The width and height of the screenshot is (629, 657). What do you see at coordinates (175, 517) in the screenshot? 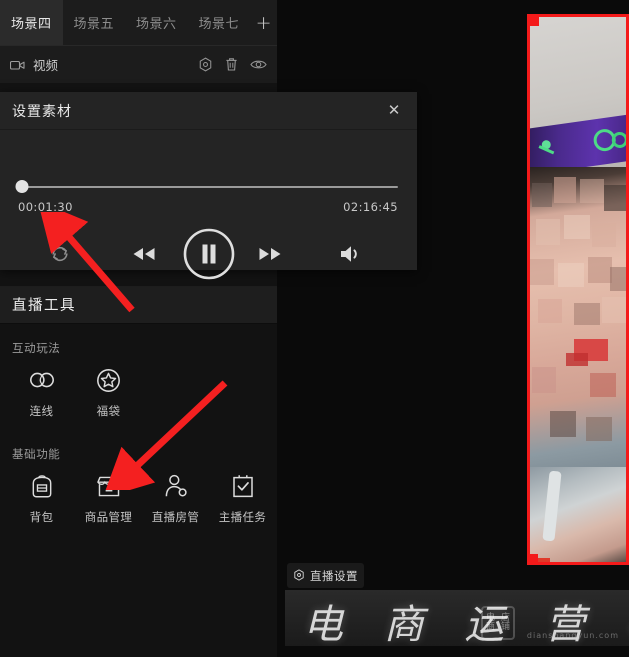
I see `tool-label-zhibofangguan: 直播房管` at bounding box center [175, 517].